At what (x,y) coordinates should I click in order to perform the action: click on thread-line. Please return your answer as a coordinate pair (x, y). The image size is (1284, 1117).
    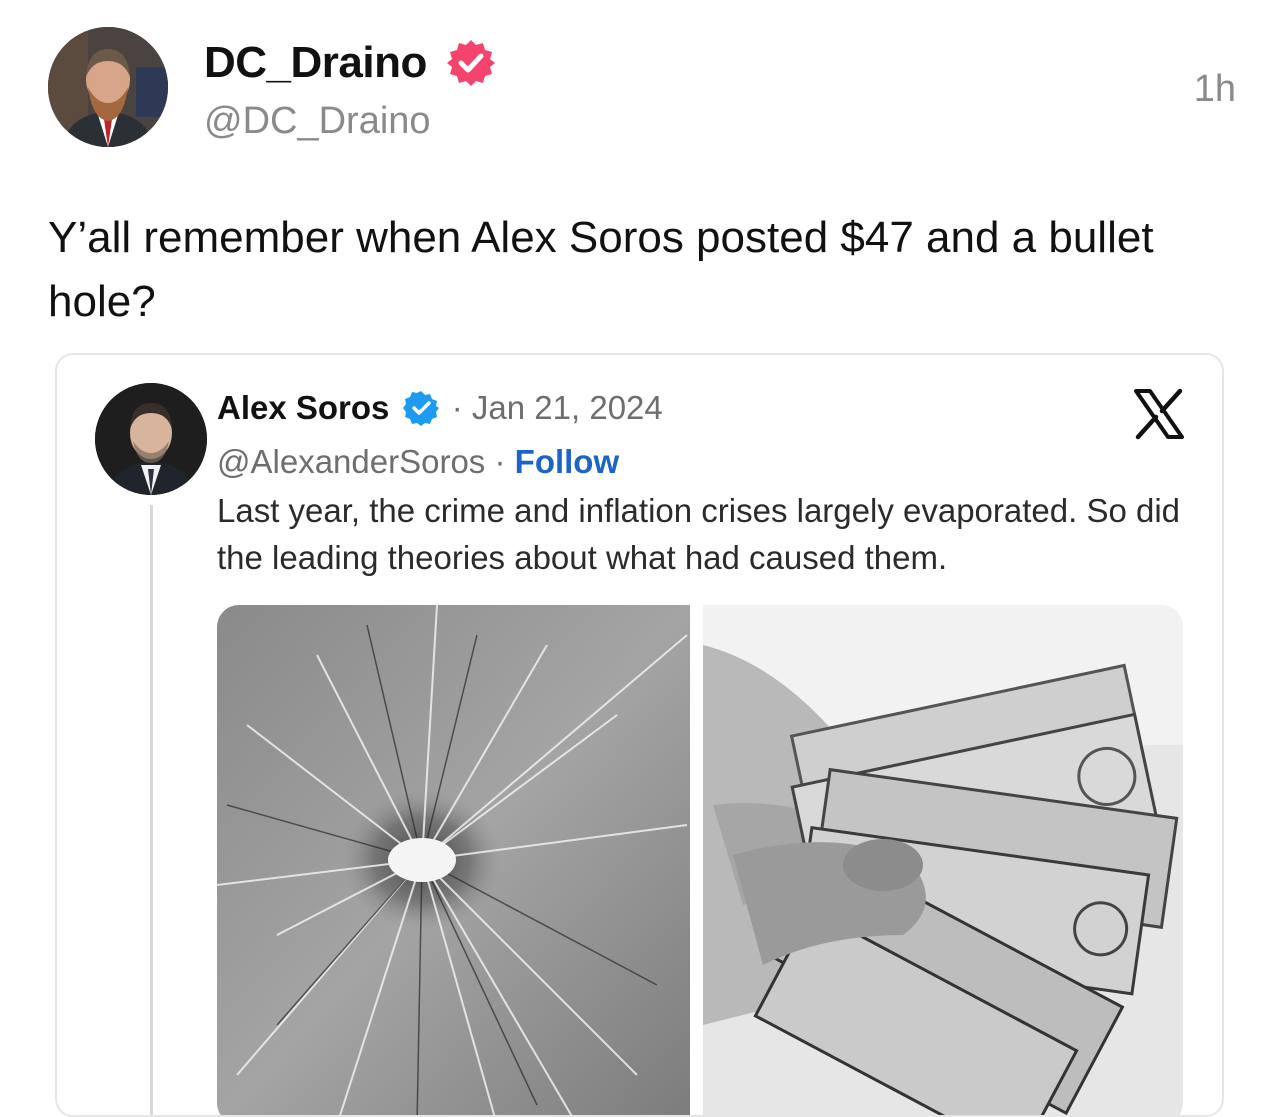
    Looking at the image, I should click on (151, 810).